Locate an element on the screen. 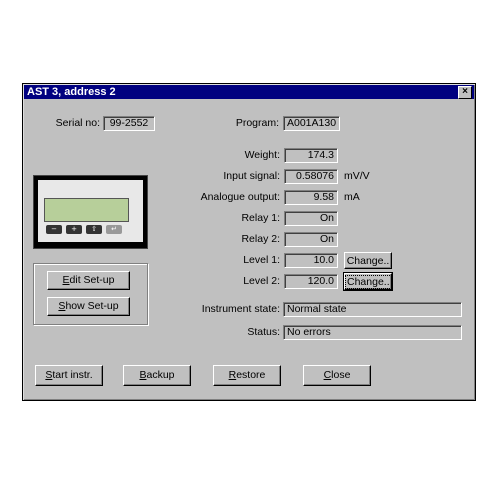  instrument-display is located at coordinates (86, 210).